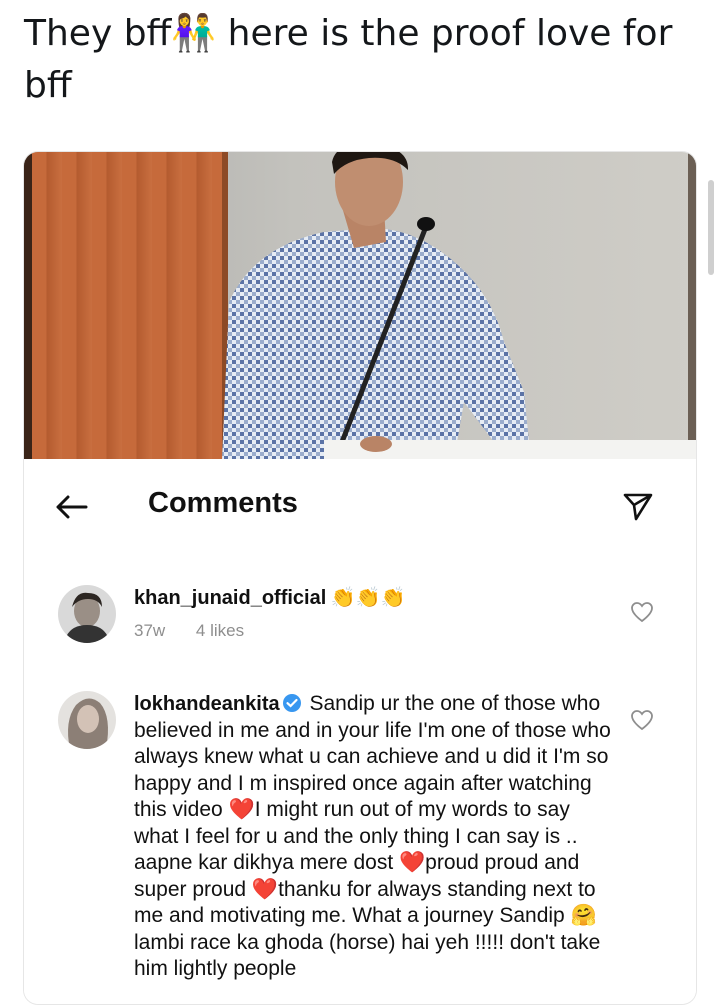 The width and height of the screenshot is (720, 1006). What do you see at coordinates (150, 630) in the screenshot?
I see `comment-age: 37w` at bounding box center [150, 630].